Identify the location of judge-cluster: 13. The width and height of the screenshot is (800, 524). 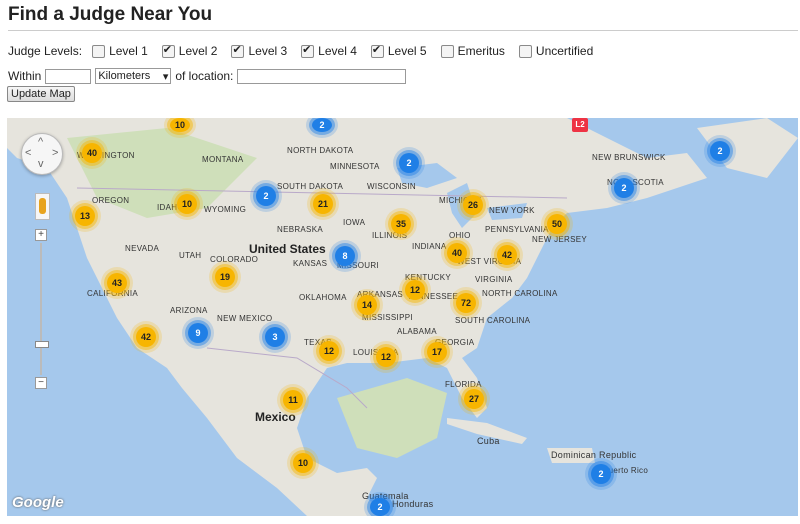
(85, 216).